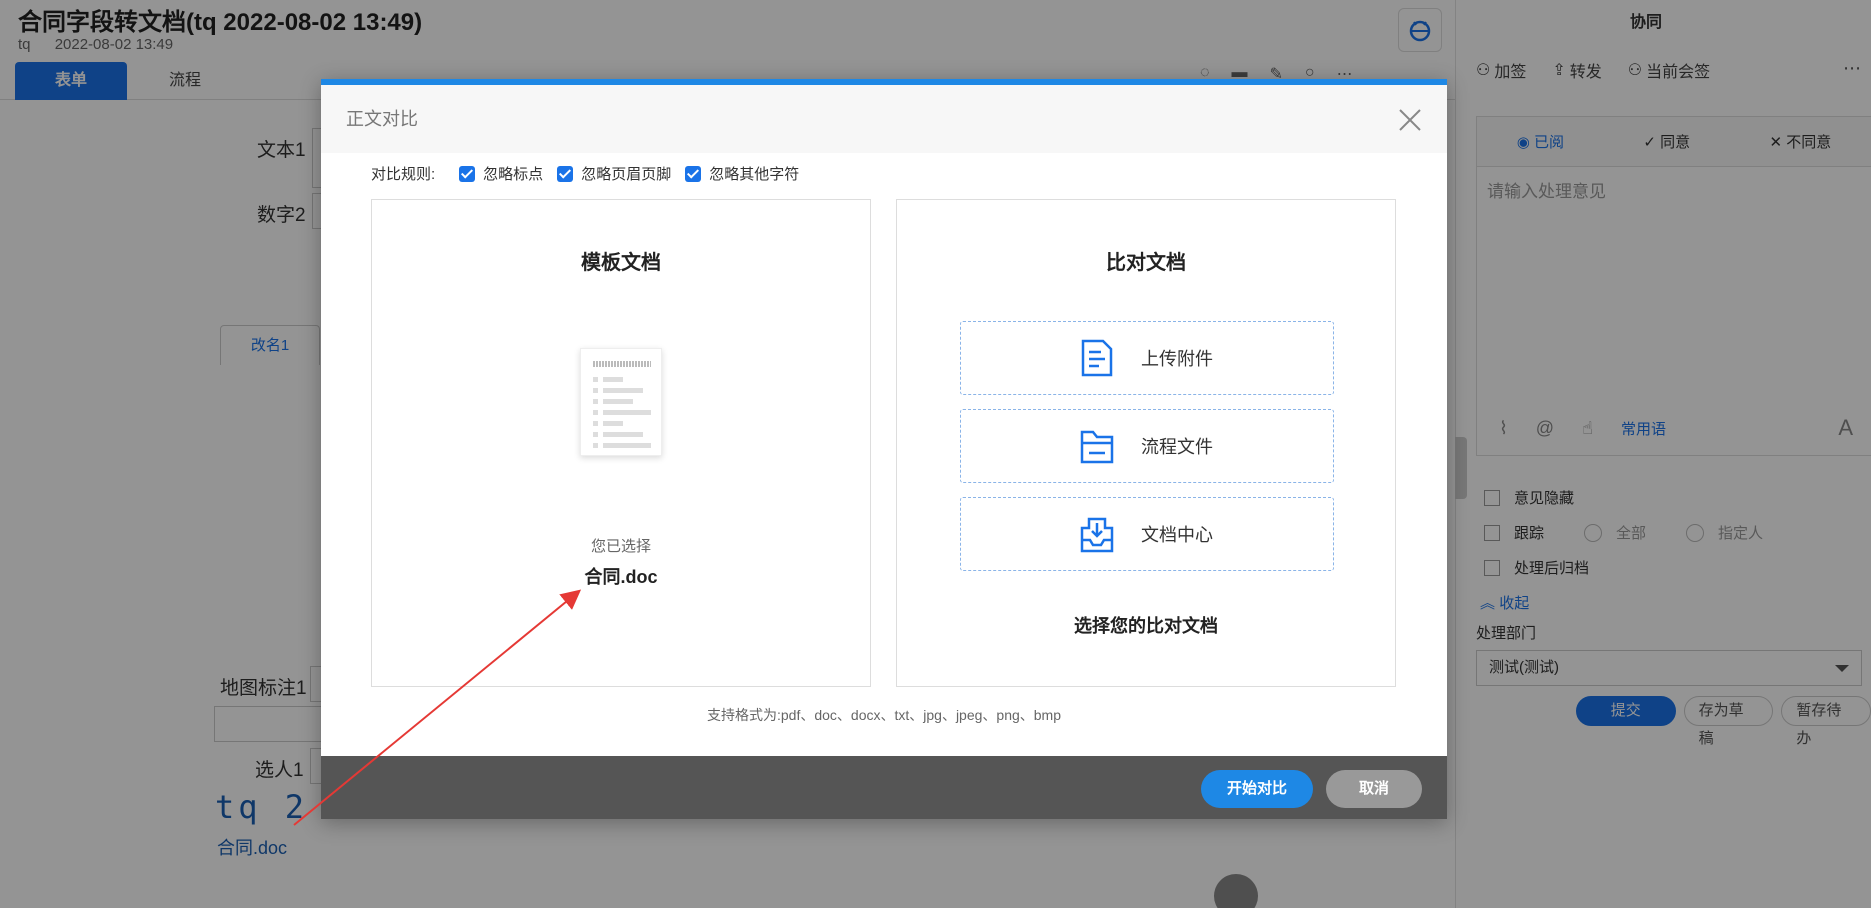  Describe the element at coordinates (1097, 535) in the screenshot. I see `inbox-download-icon` at that location.